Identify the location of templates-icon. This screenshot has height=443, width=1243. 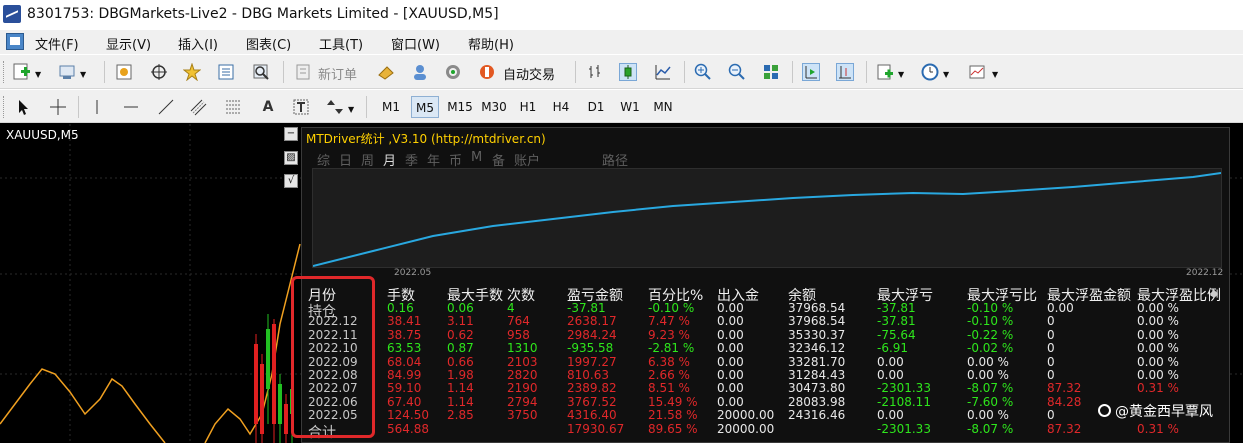
(977, 72).